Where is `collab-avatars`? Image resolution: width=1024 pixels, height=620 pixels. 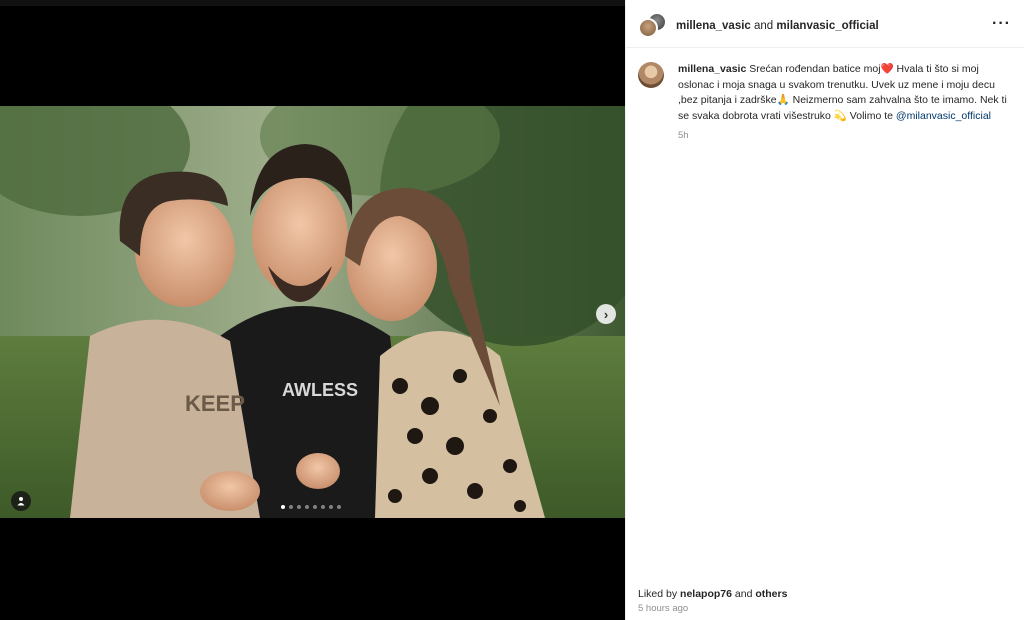
collab-avatars is located at coordinates (652, 25).